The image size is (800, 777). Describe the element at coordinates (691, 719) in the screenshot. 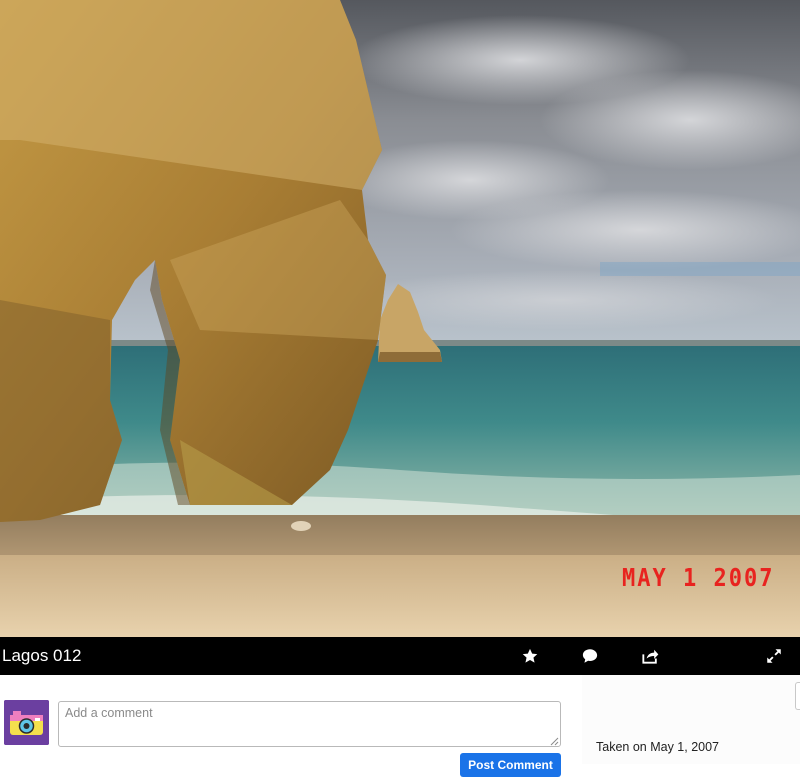

I see `photo-details-panel: Taken on May 1, 2007` at that location.